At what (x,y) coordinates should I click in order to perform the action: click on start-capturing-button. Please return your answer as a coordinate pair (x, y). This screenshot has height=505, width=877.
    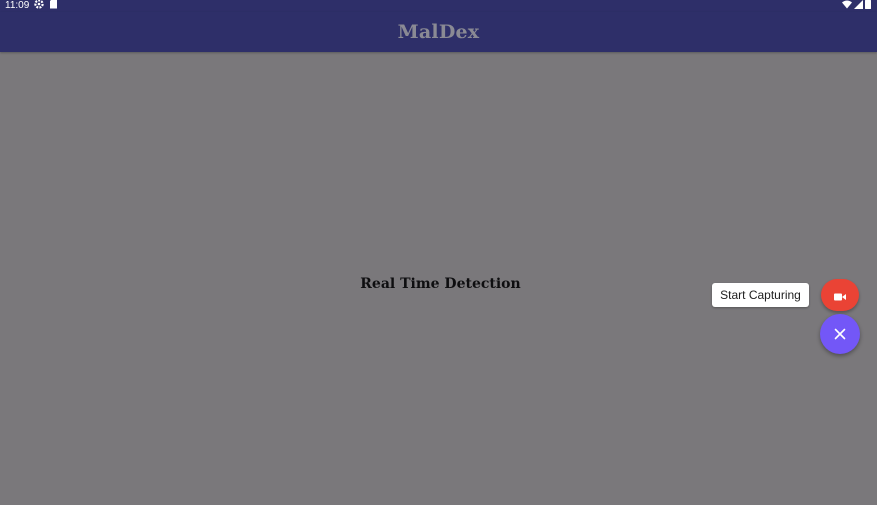
    Looking at the image, I should click on (840, 295).